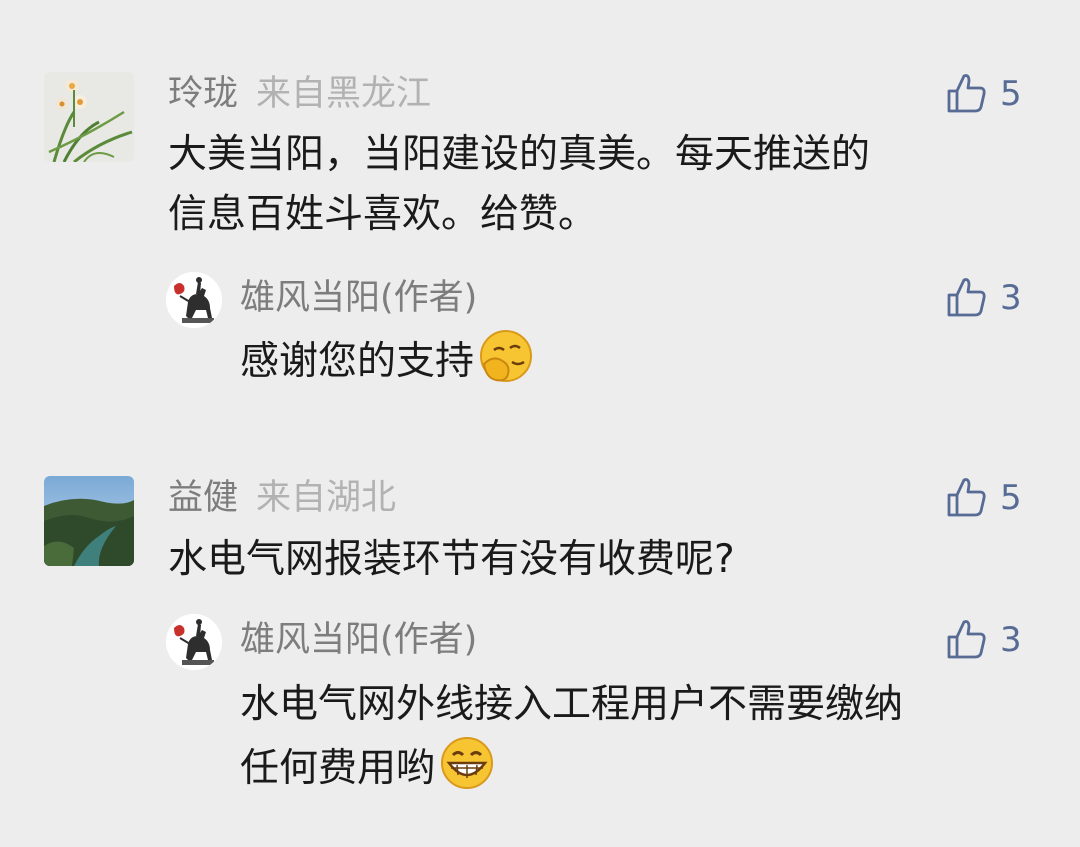 Image resolution: width=1080 pixels, height=847 pixels. Describe the element at coordinates (467, 763) in the screenshot. I see `grin-emoji` at that location.